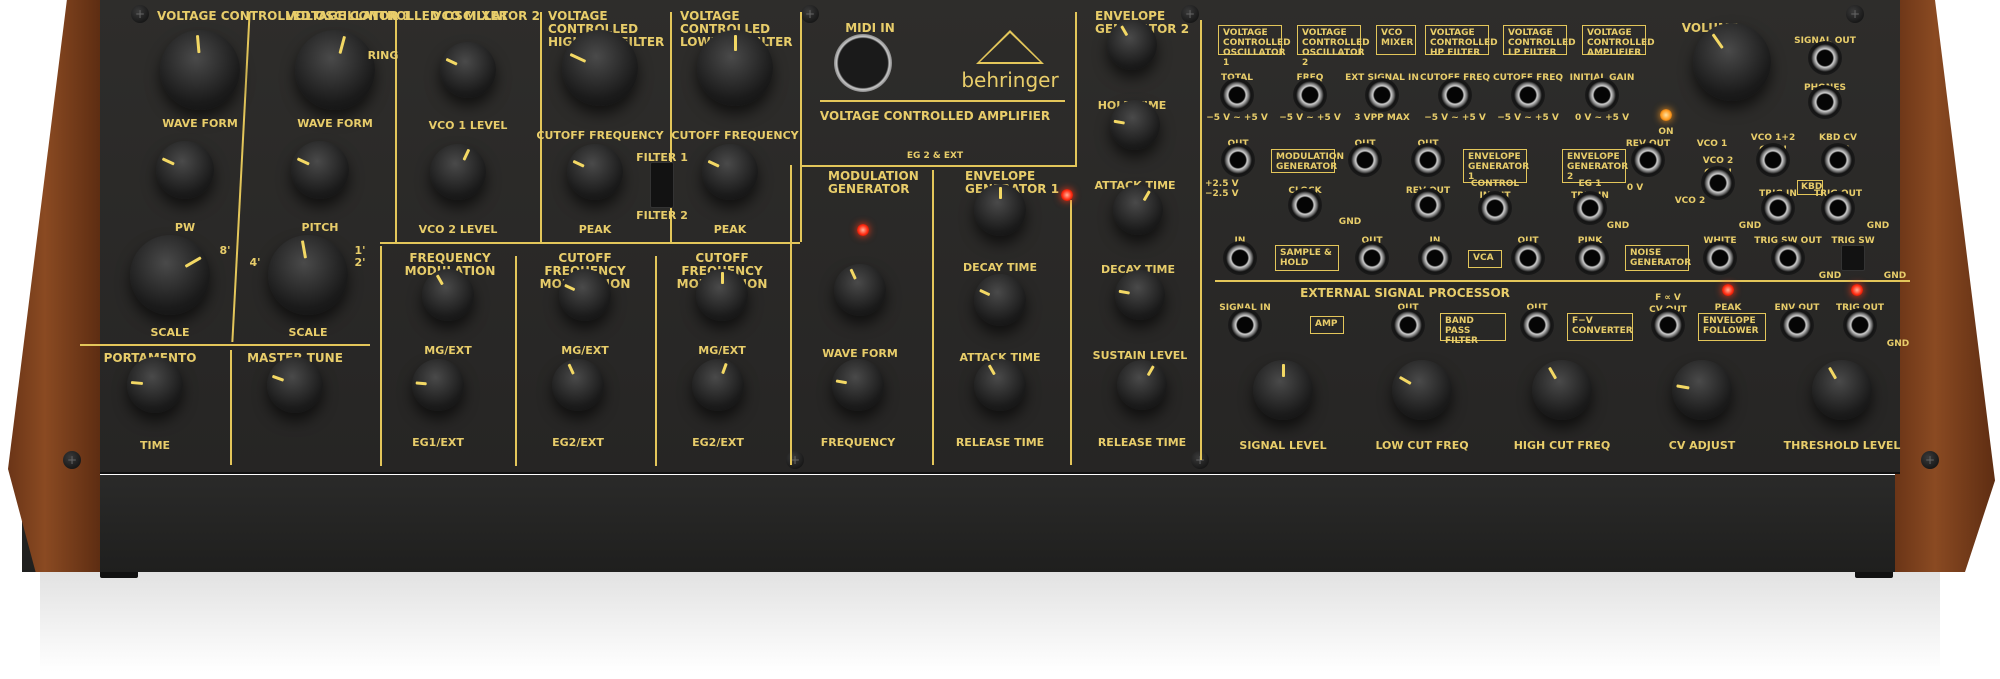  Describe the element at coordinates (1237, 118) in the screenshot. I see `cv-total-range: −5 V ~ +5 V` at that location.